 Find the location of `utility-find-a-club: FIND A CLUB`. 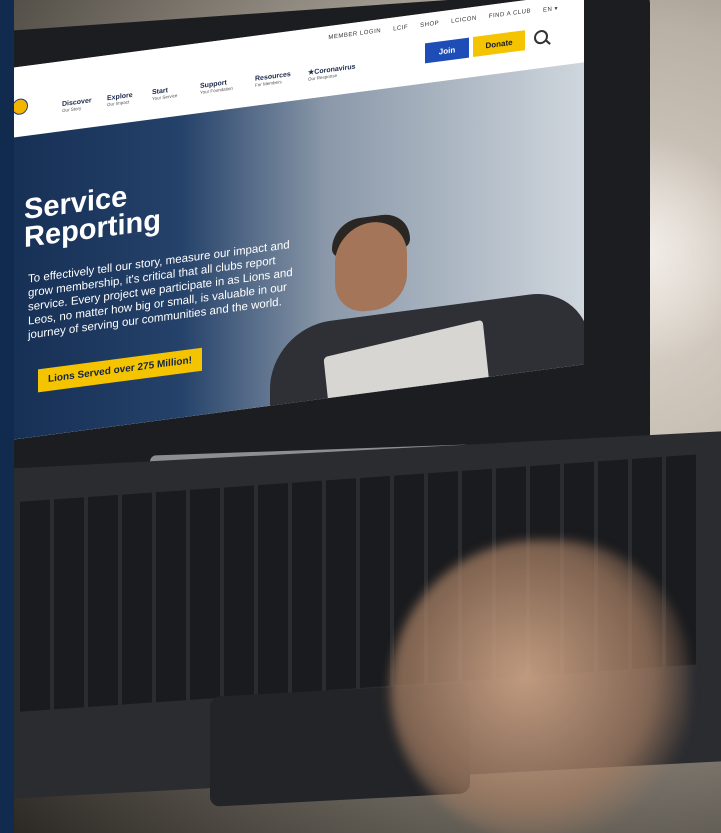

utility-find-a-club: FIND A CLUB is located at coordinates (510, 14).